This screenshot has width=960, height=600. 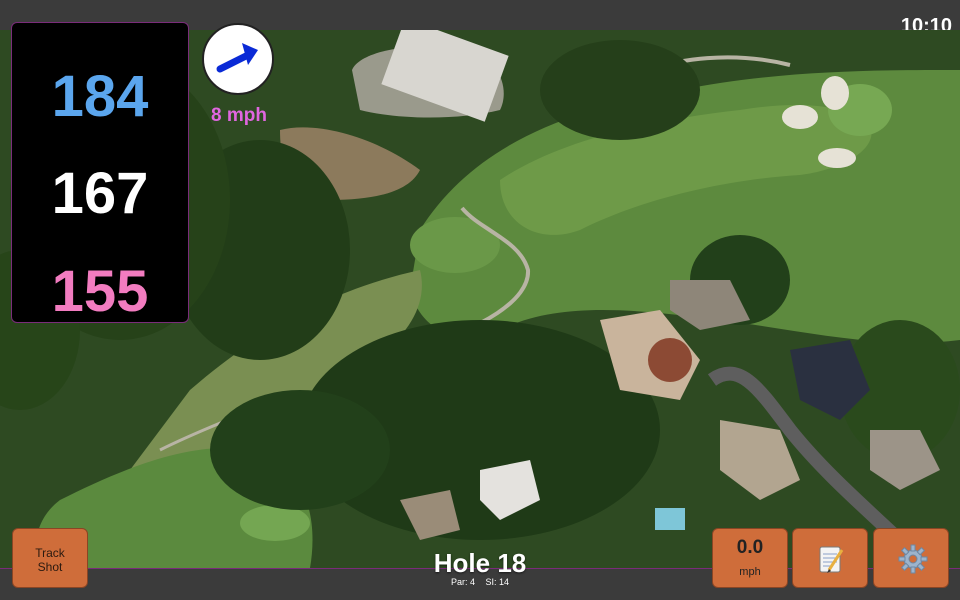 I want to click on speed-button: 0.0 mph, so click(x=750, y=558).